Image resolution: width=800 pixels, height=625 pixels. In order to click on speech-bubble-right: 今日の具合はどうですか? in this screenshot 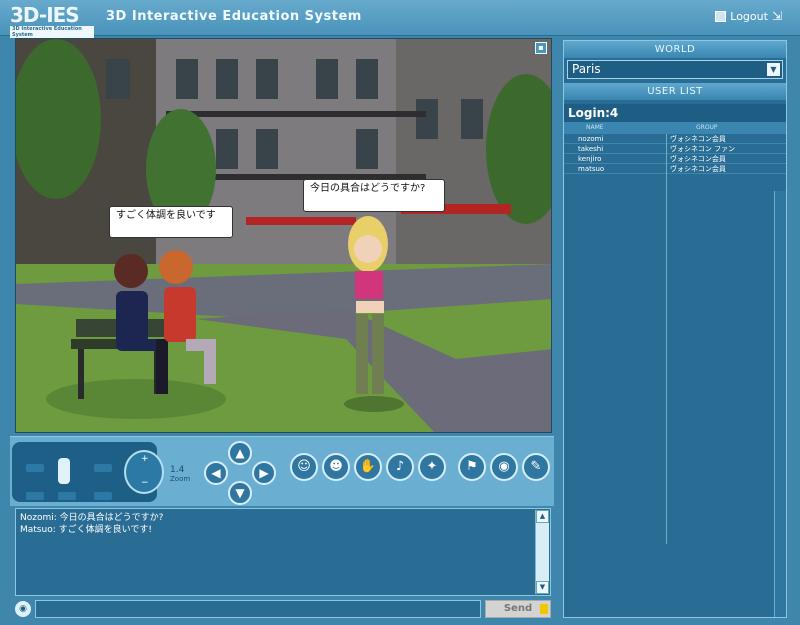, I will do `click(374, 195)`.